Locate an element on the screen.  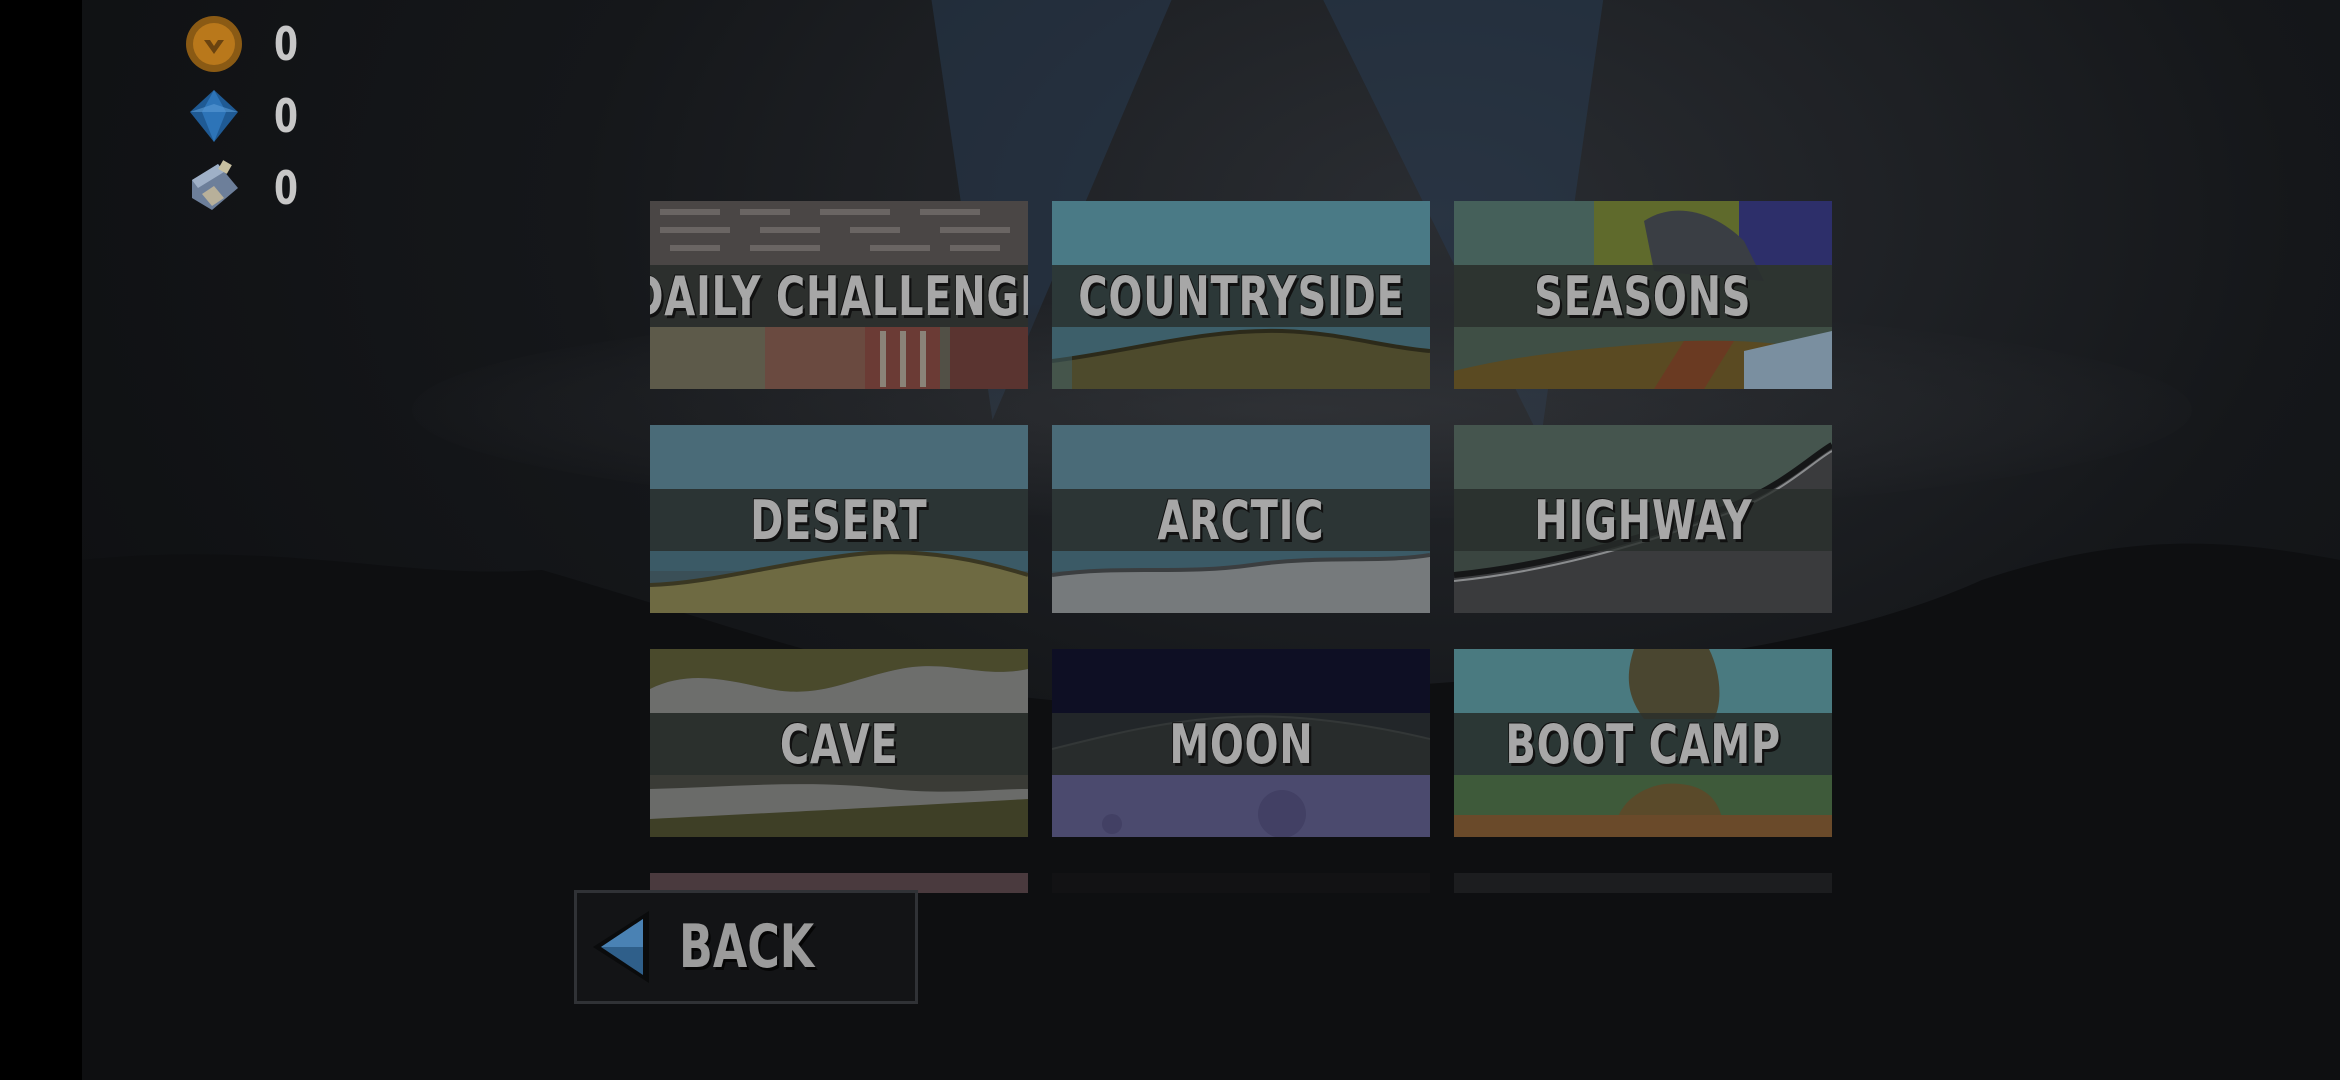
level-label: COUNTRYSIDE is located at coordinates (1241, 296).